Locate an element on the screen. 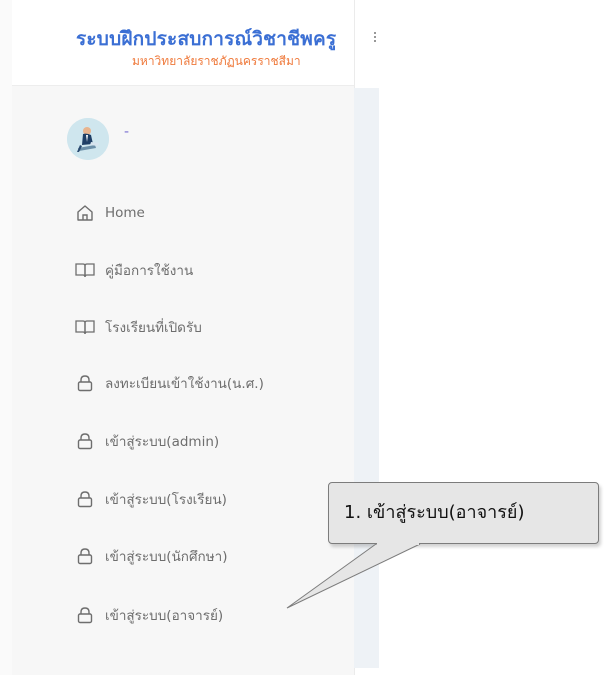 The height and width of the screenshot is (675, 615). more-options-icon is located at coordinates (375, 38).